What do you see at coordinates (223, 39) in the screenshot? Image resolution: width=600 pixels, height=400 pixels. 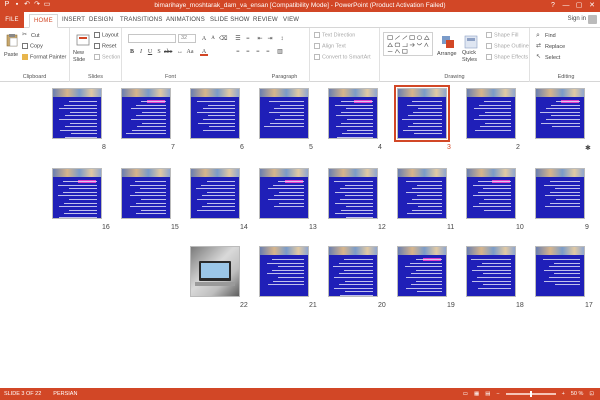 I see `clear-formatting-button: ⌫` at bounding box center [223, 39].